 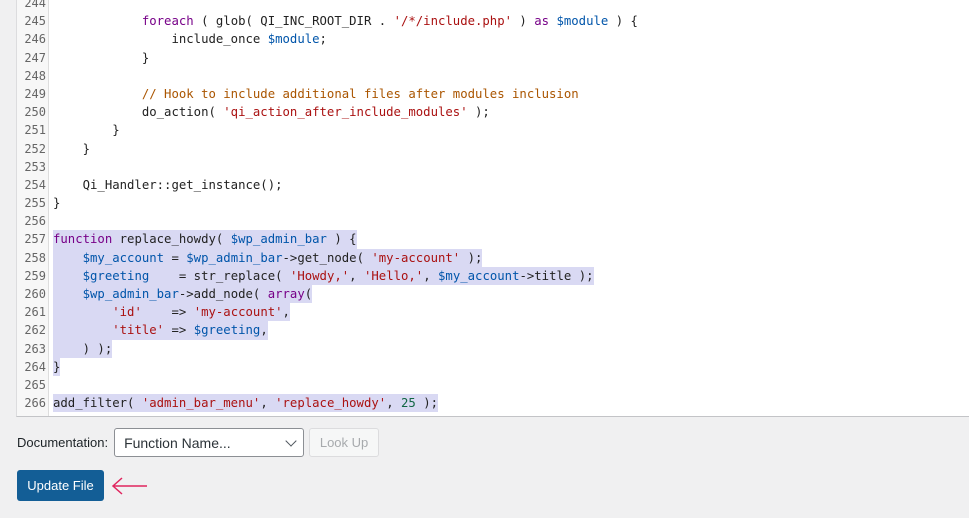 What do you see at coordinates (35, 348) in the screenshot?
I see `line-number: 263` at bounding box center [35, 348].